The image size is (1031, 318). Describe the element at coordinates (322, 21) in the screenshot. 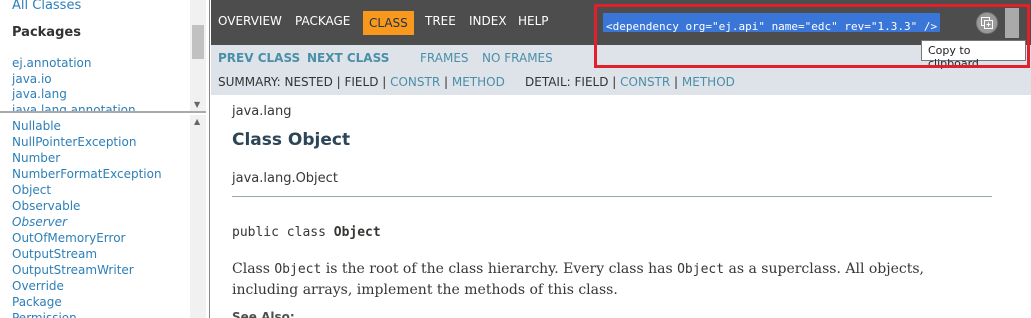

I see `nav-package: PACKAGE` at that location.